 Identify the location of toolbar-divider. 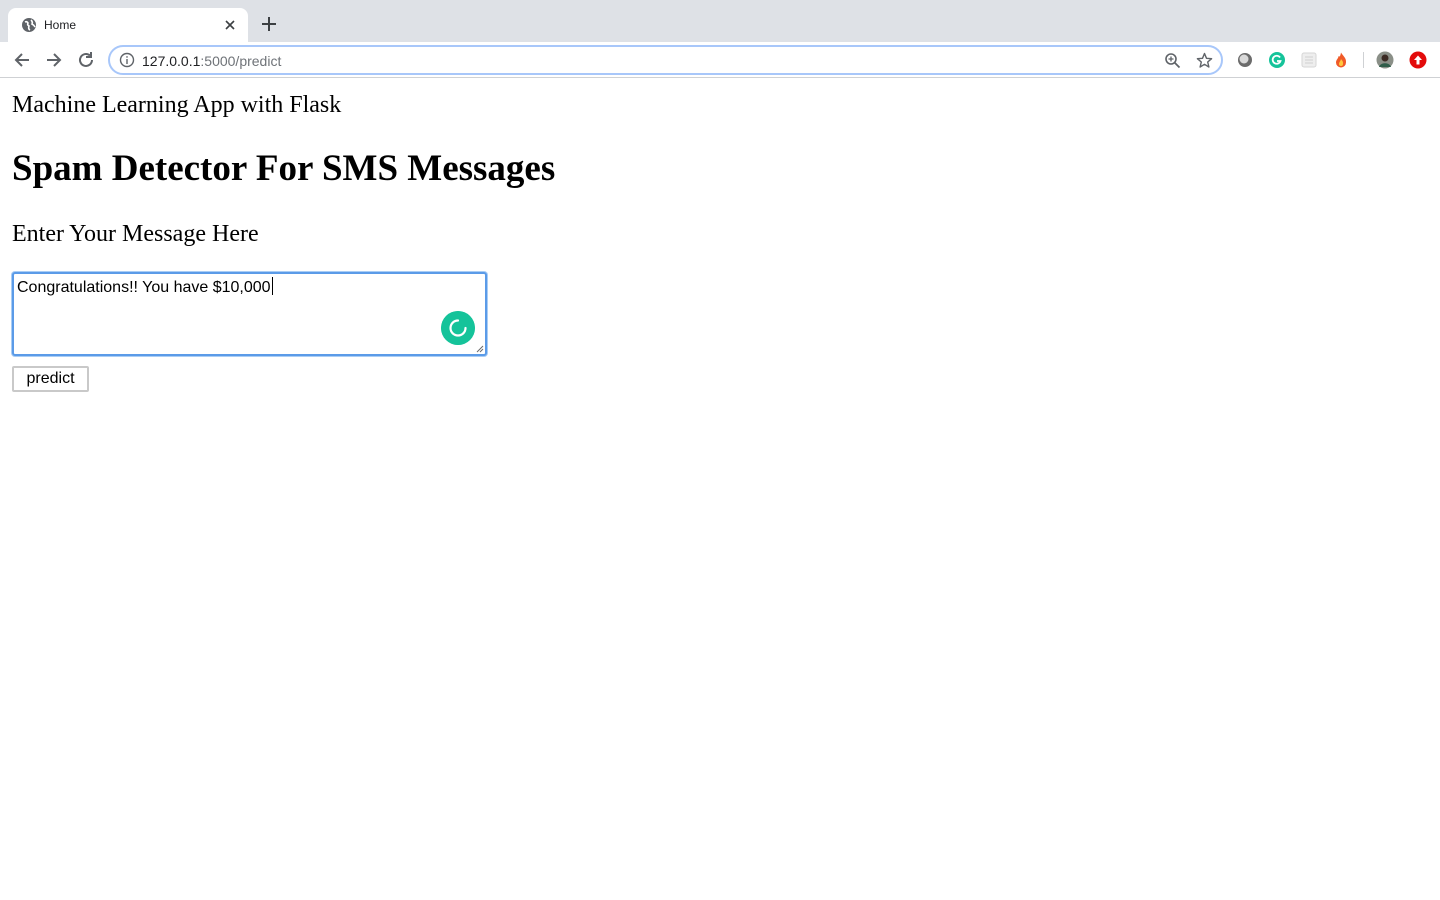
(1363, 60).